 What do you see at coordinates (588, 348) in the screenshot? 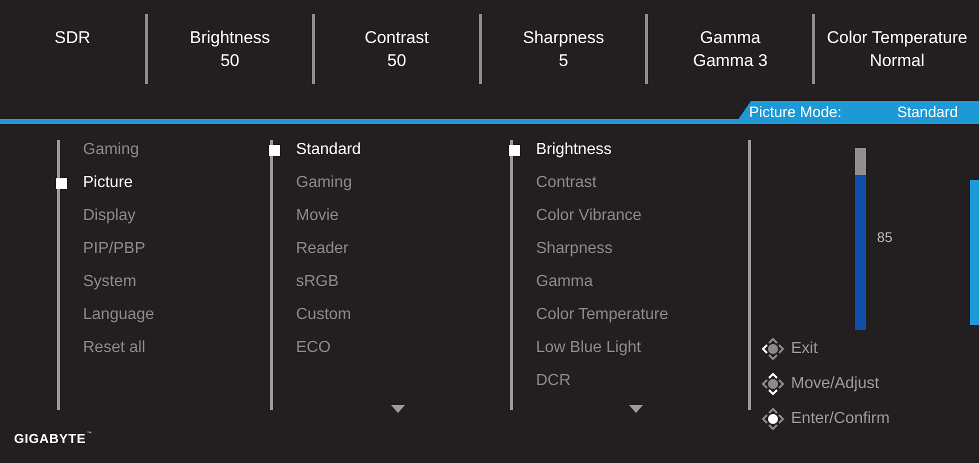
I see `menu-item: Low Blue Light` at bounding box center [588, 348].